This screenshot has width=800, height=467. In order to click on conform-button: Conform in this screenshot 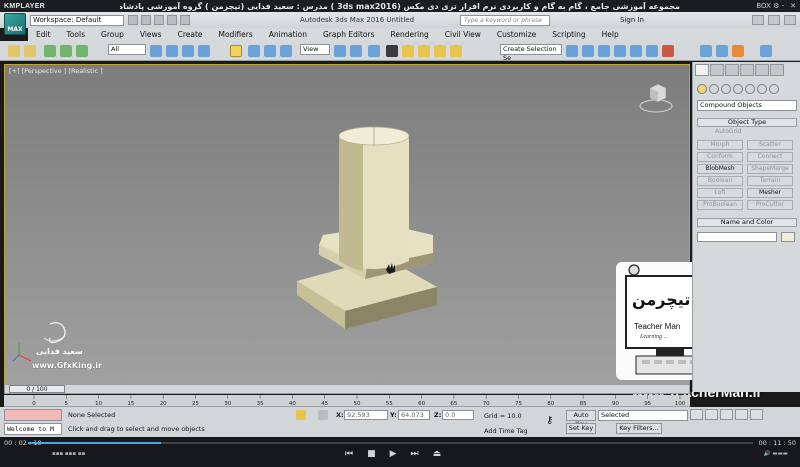, I will do `click(720, 157)`.